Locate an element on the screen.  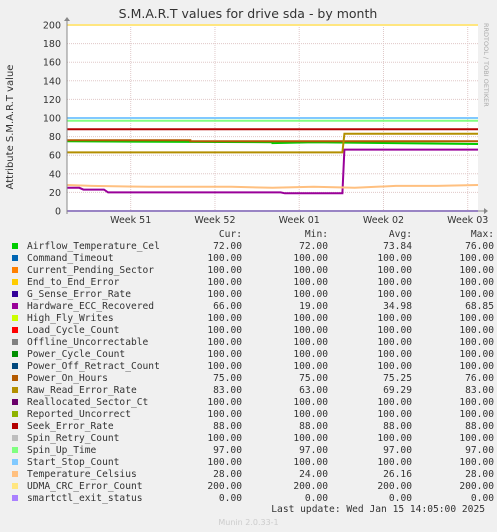
legend-avg: 97.00 is located at coordinates (397, 450).